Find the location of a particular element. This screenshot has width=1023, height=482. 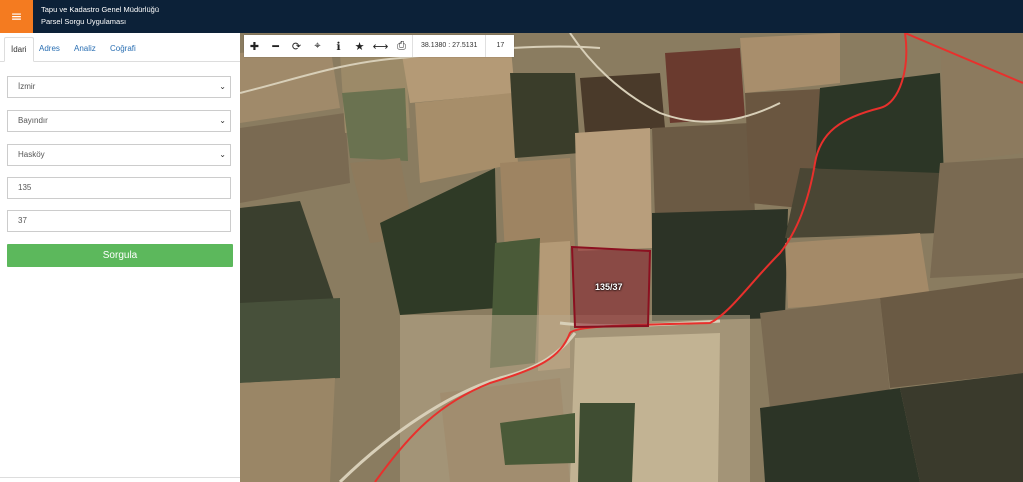

refresh-icon: ⟳ is located at coordinates (296, 46).